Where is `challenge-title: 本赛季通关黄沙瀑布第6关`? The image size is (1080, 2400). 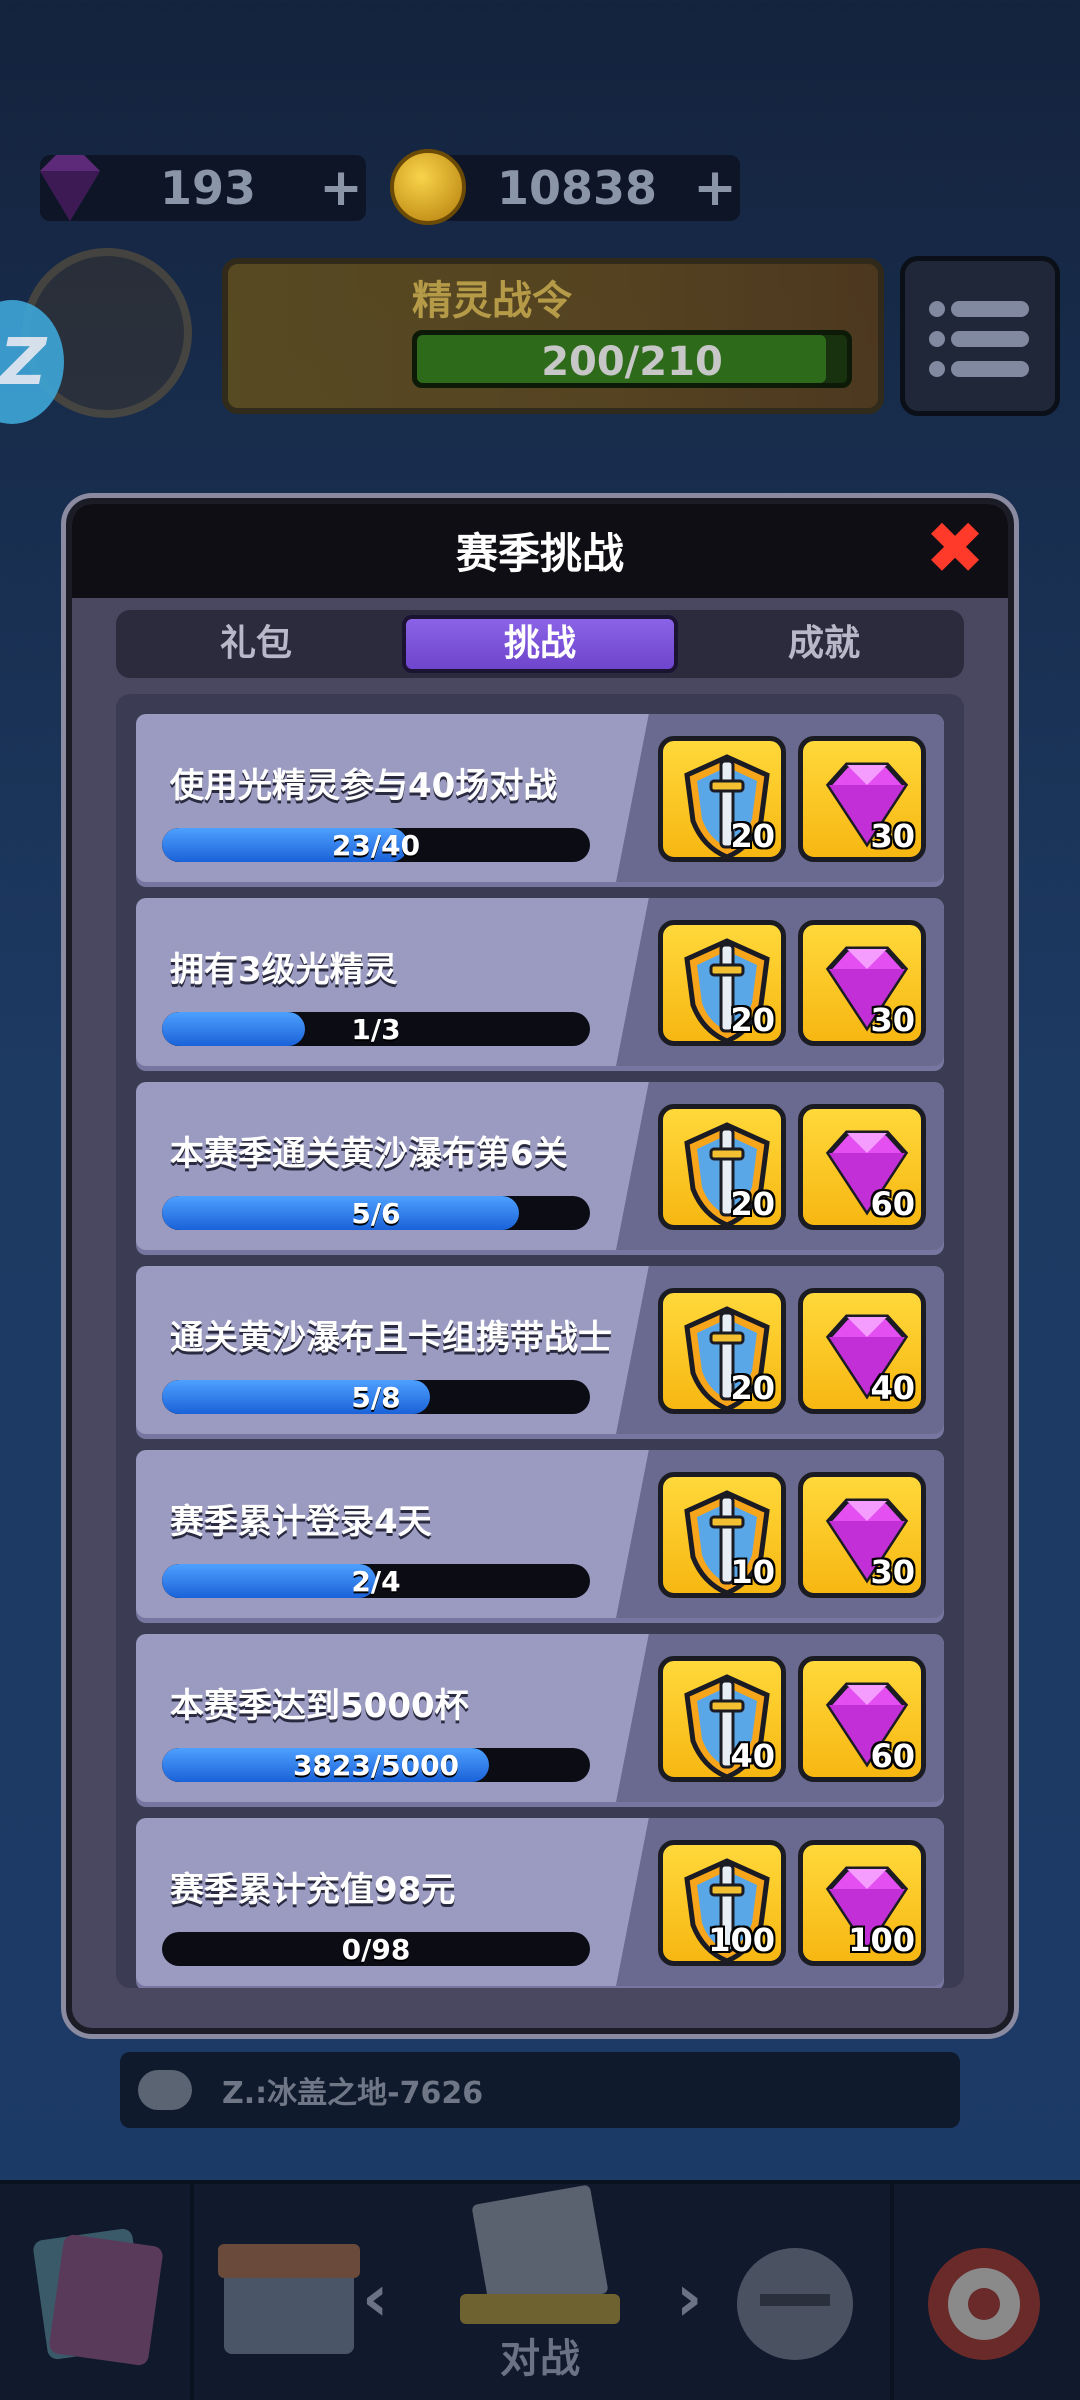 challenge-title: 本赛季通关黄沙瀑布第6关 is located at coordinates (369, 1154).